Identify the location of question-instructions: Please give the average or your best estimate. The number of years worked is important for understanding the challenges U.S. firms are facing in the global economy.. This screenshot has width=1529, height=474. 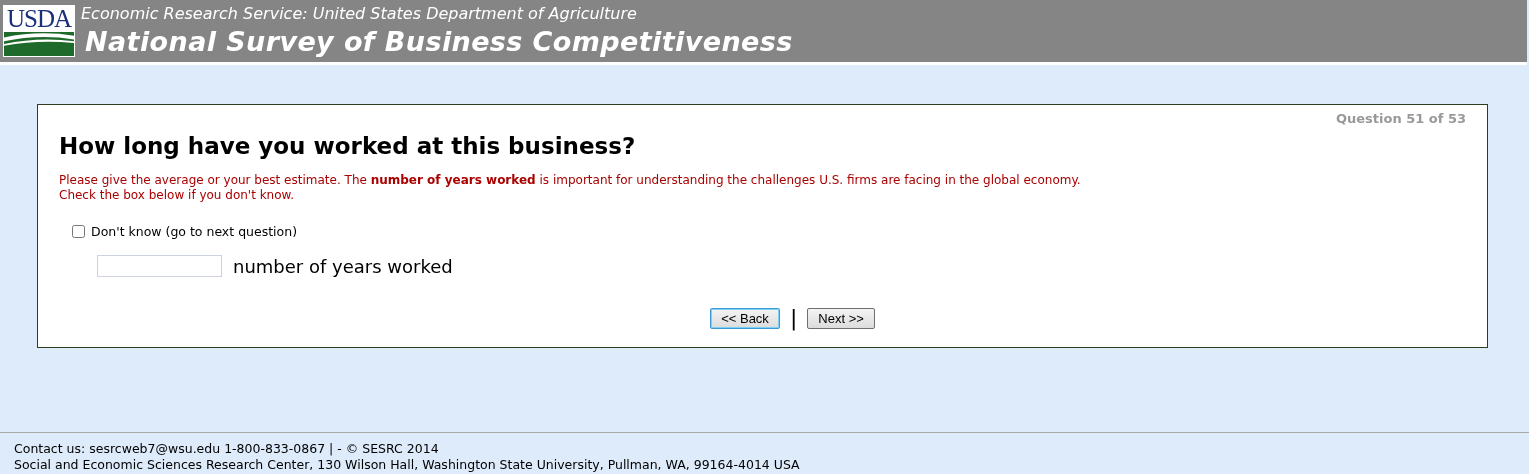
(570, 180).